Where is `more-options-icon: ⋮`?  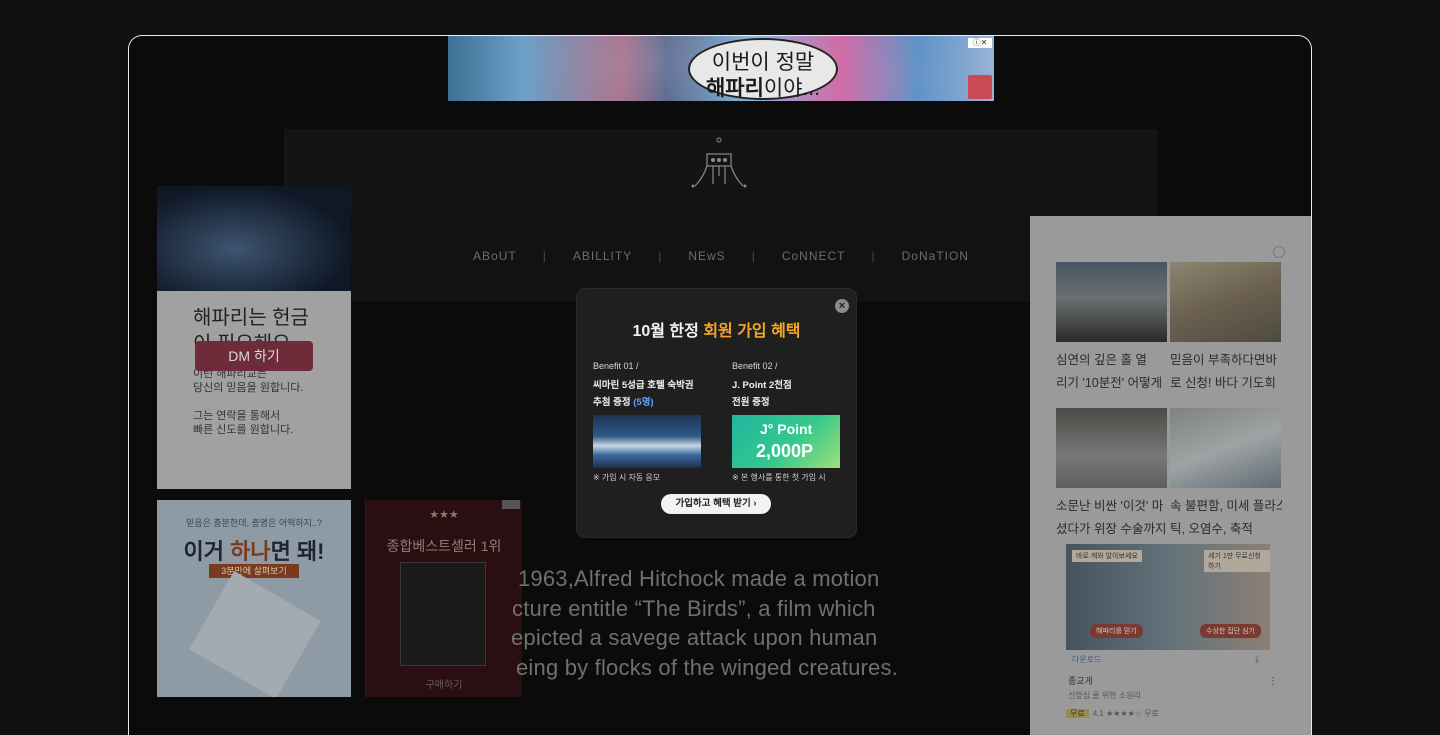 more-options-icon: ⋮ is located at coordinates (1273, 681).